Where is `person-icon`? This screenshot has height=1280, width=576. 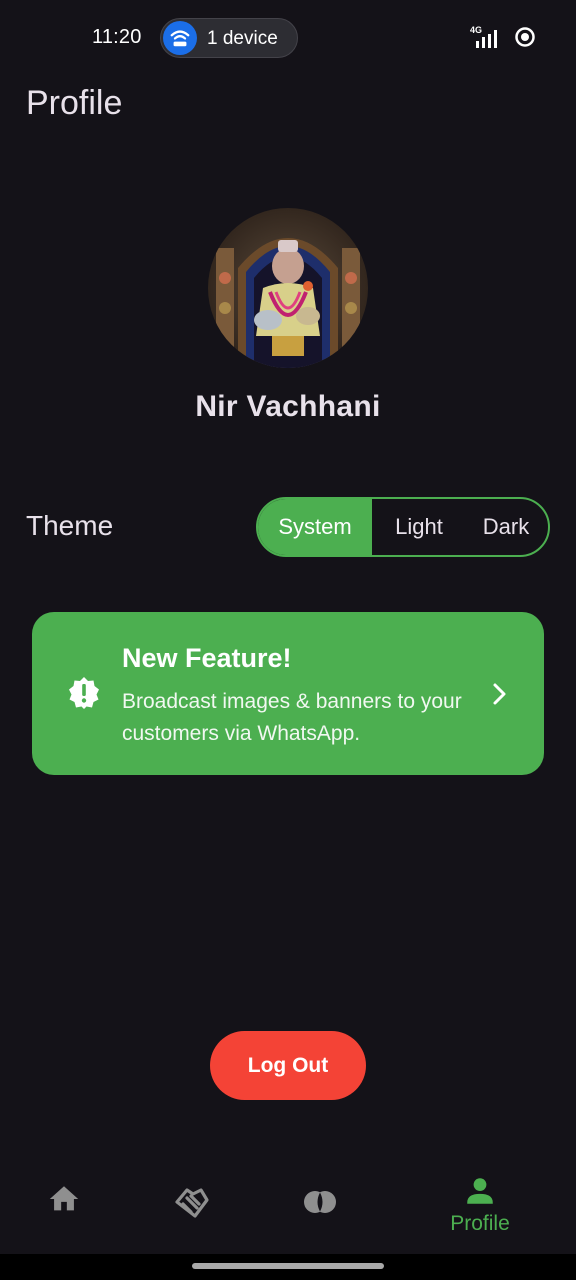
person-icon is located at coordinates (480, 1191).